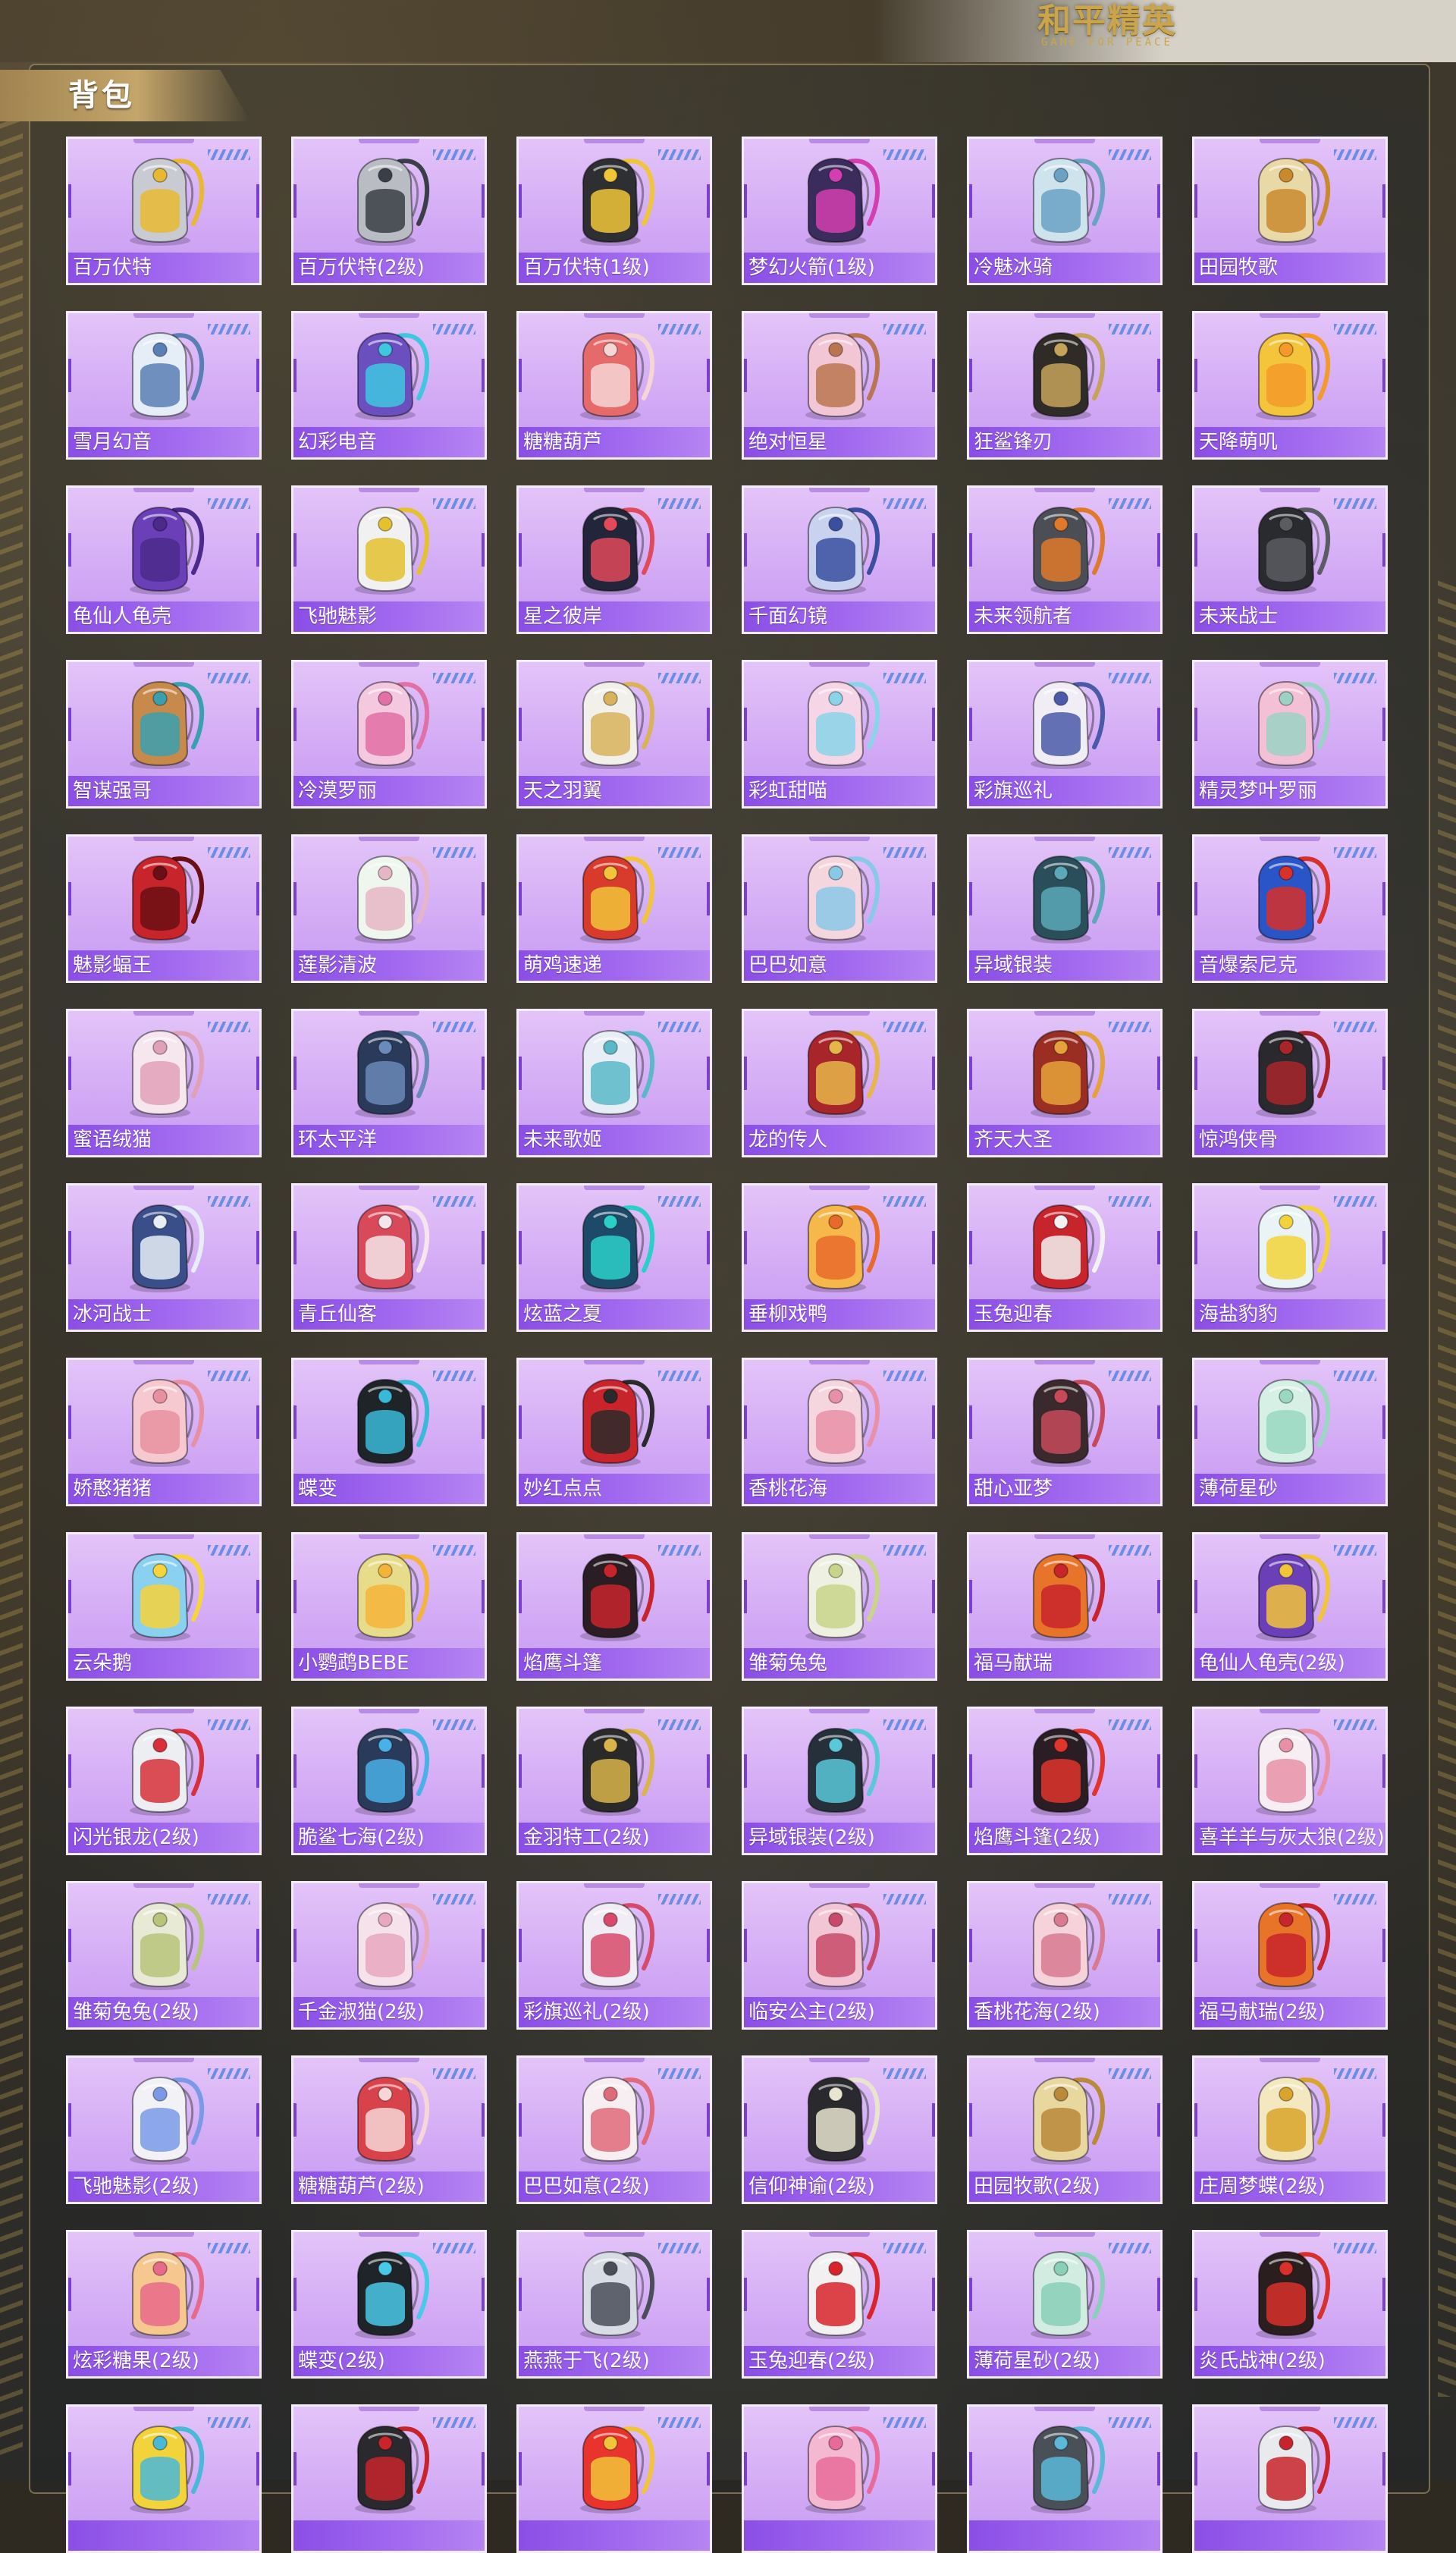 The height and width of the screenshot is (2553, 1456). I want to click on backpack-card: 百万伏特, so click(164, 211).